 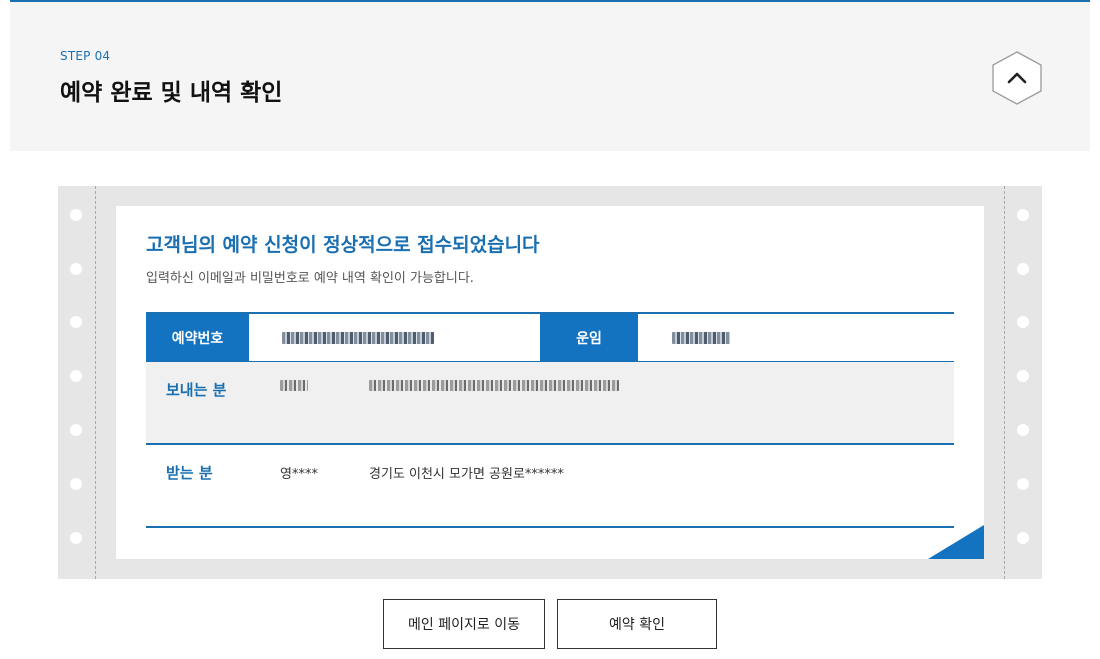 What do you see at coordinates (343, 245) in the screenshot?
I see `confirmation-title: 고객님의 예약 신청이 정상적으로 접수되었습니다` at bounding box center [343, 245].